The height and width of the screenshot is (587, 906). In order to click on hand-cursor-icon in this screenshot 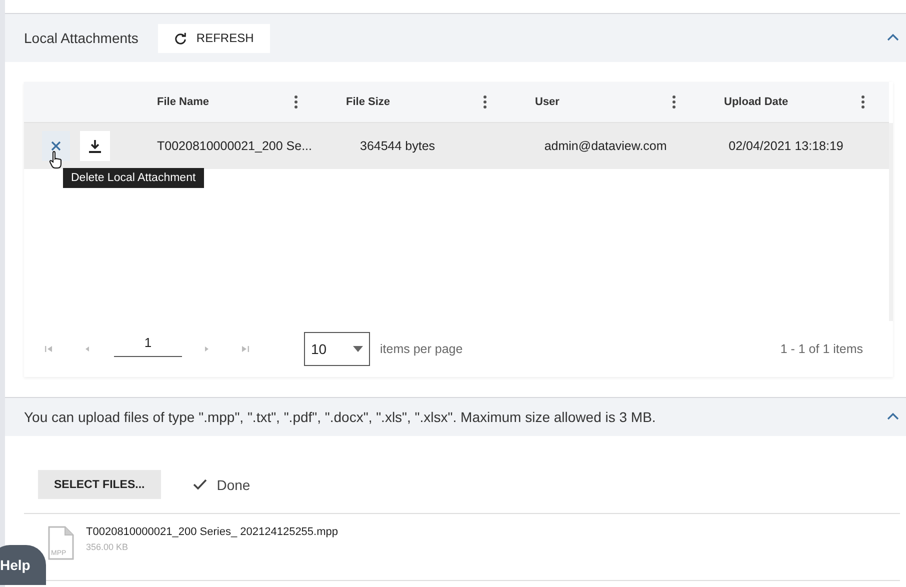, I will do `click(56, 160)`.